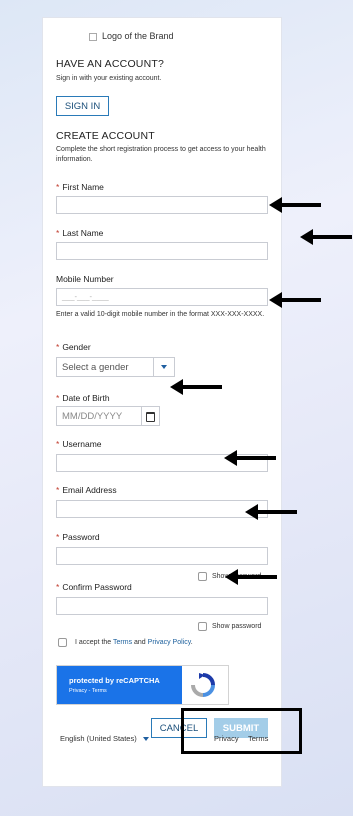 The image size is (353, 816). Describe the element at coordinates (82, 106) in the screenshot. I see `sign-in-button: SIGN IN` at that location.